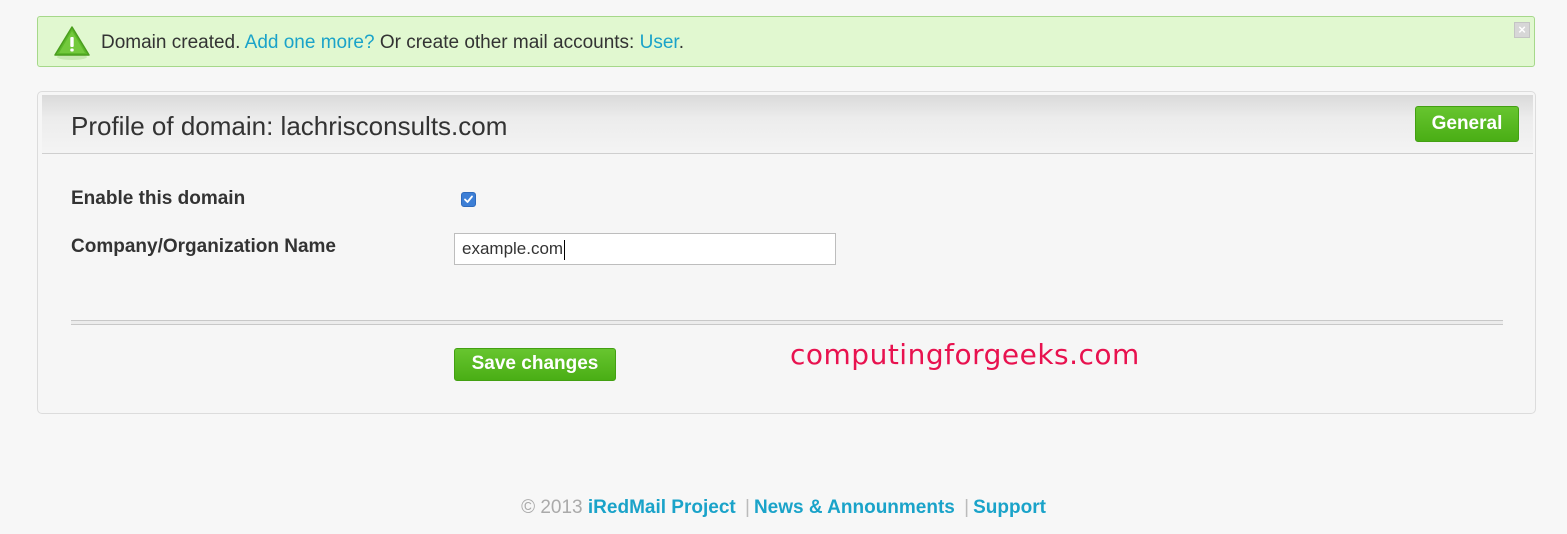 This screenshot has height=534, width=1567. I want to click on user-link: User, so click(659, 42).